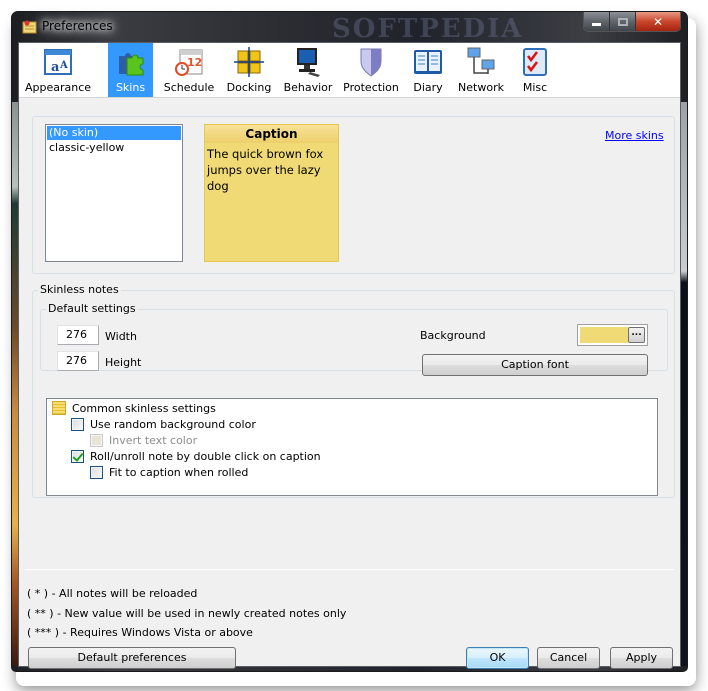 The height and width of the screenshot is (691, 708). Describe the element at coordinates (428, 29) in the screenshot. I see `watermark: SOFTPEDIA` at that location.